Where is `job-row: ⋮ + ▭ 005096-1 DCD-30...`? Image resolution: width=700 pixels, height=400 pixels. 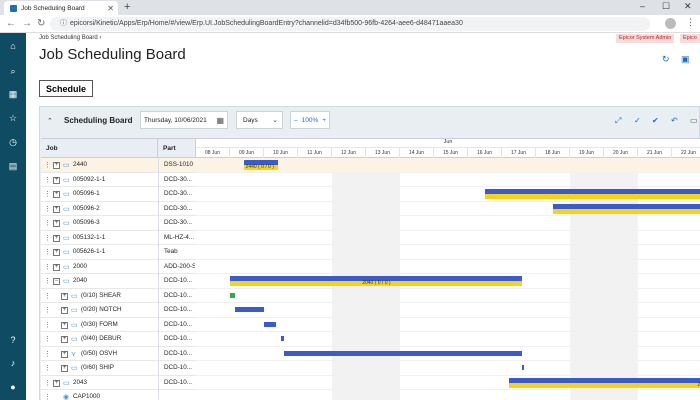
job-row: ⋮ + ▭ 005096-1 DCD-30... is located at coordinates (118, 194).